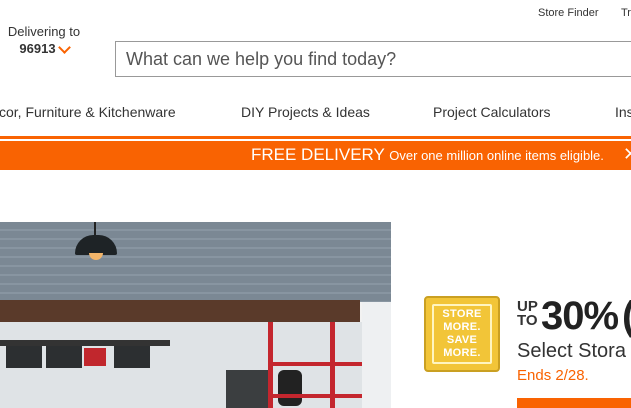 The image size is (631, 408). What do you see at coordinates (626, 316) in the screenshot?
I see `offer-text-cutoff: (` at bounding box center [626, 316].